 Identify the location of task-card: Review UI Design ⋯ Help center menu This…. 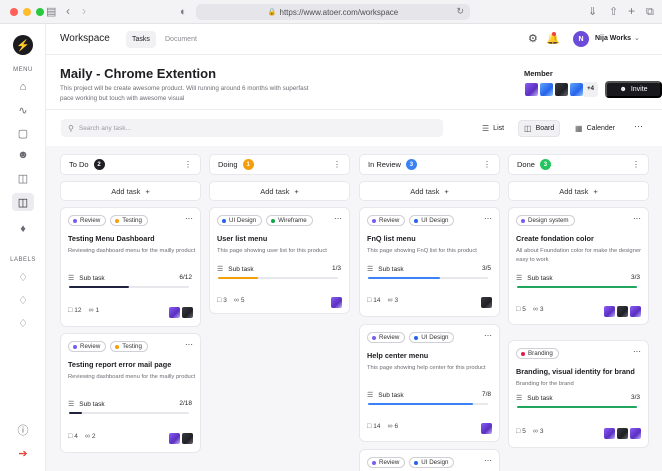
(429, 383).